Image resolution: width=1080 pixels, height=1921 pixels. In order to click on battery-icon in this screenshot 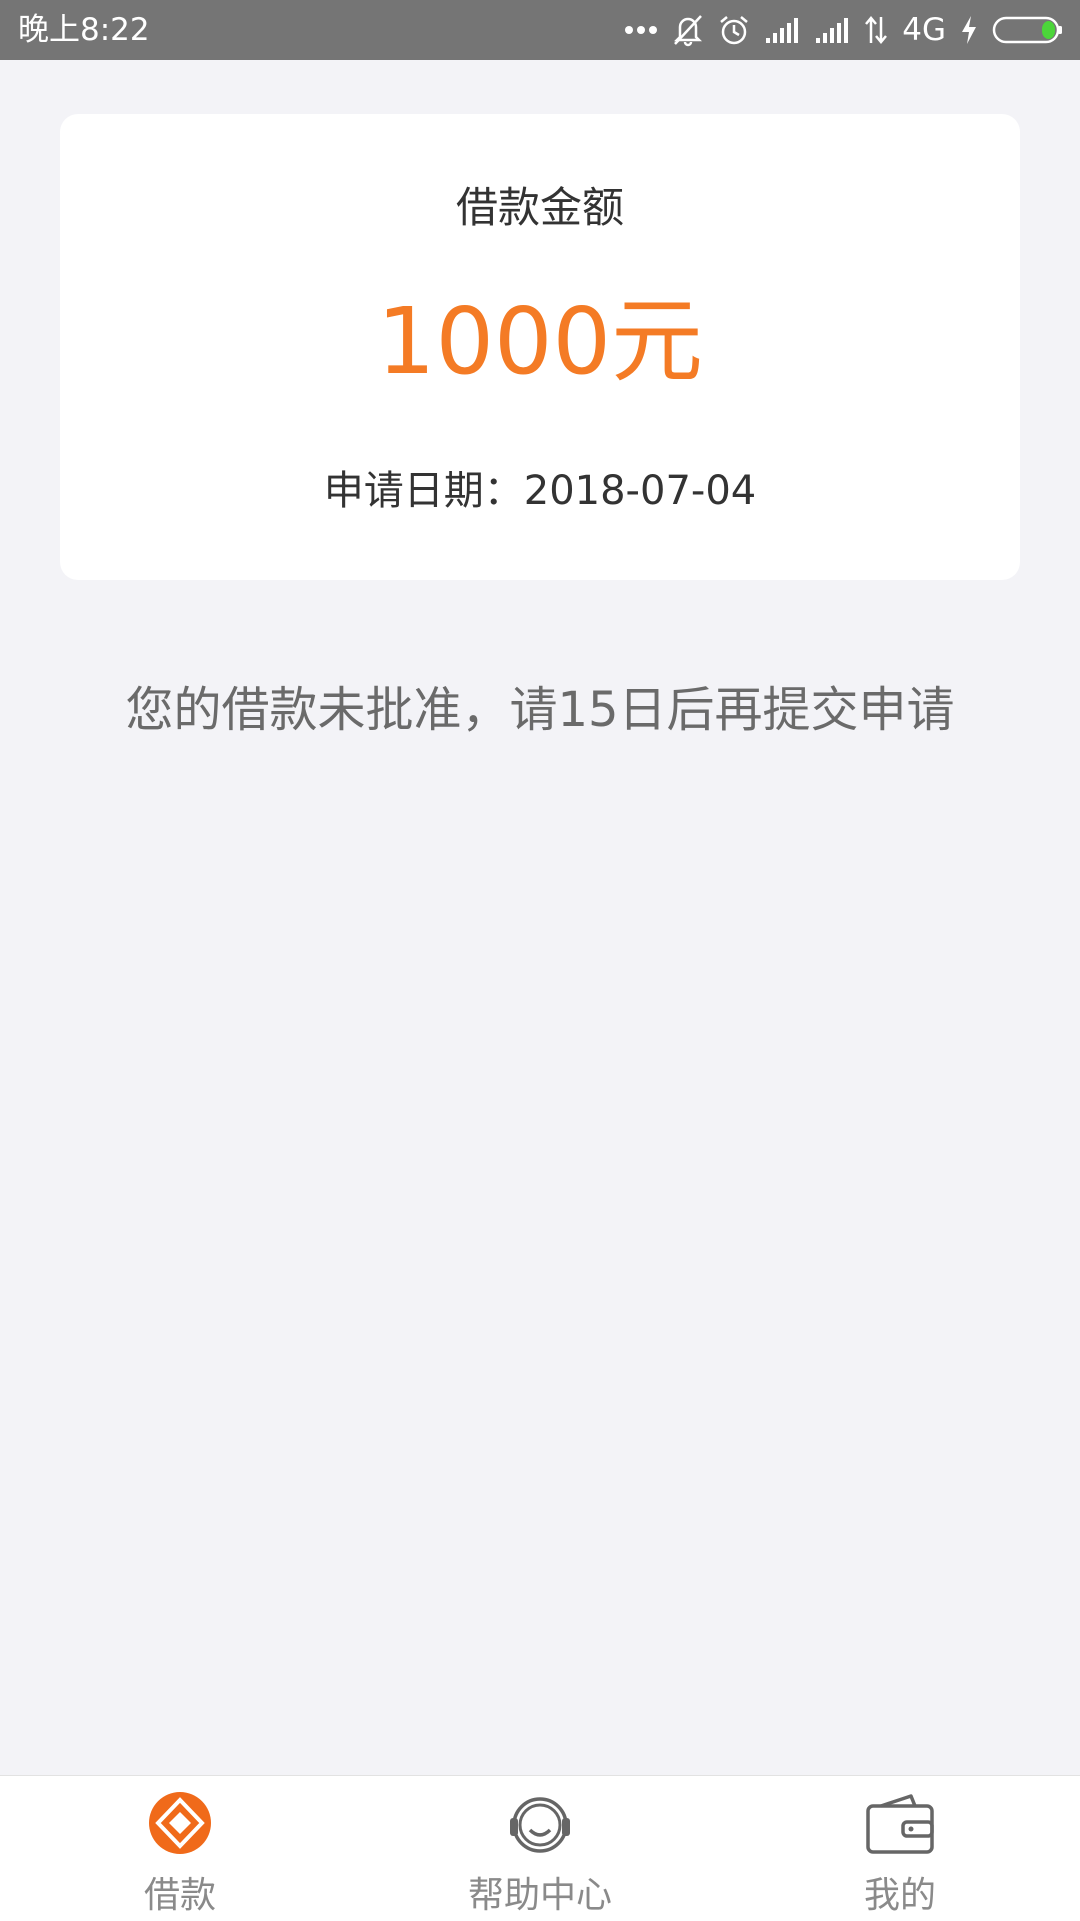, I will do `click(1028, 30)`.